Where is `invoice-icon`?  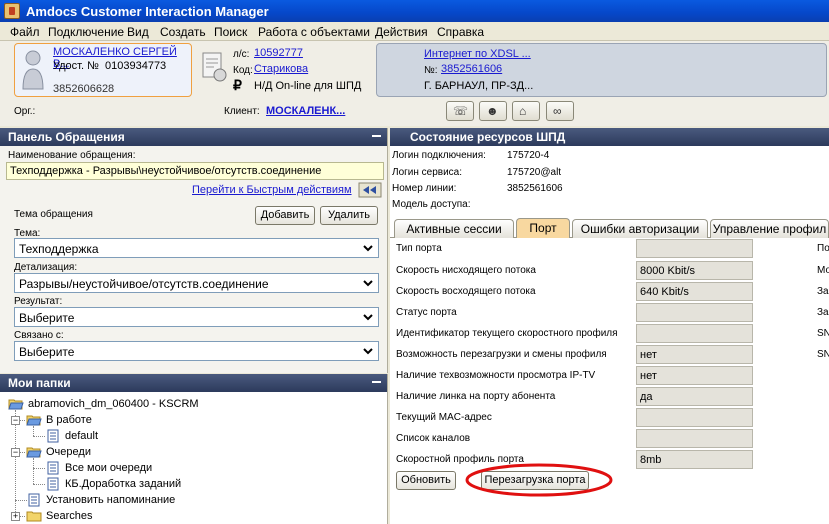 invoice-icon is located at coordinates (214, 67).